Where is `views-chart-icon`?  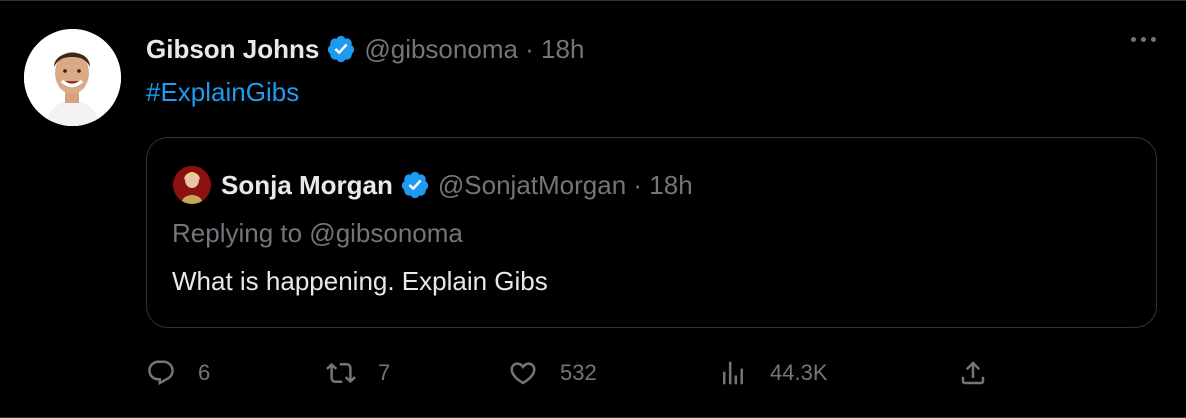
views-chart-icon is located at coordinates (733, 373).